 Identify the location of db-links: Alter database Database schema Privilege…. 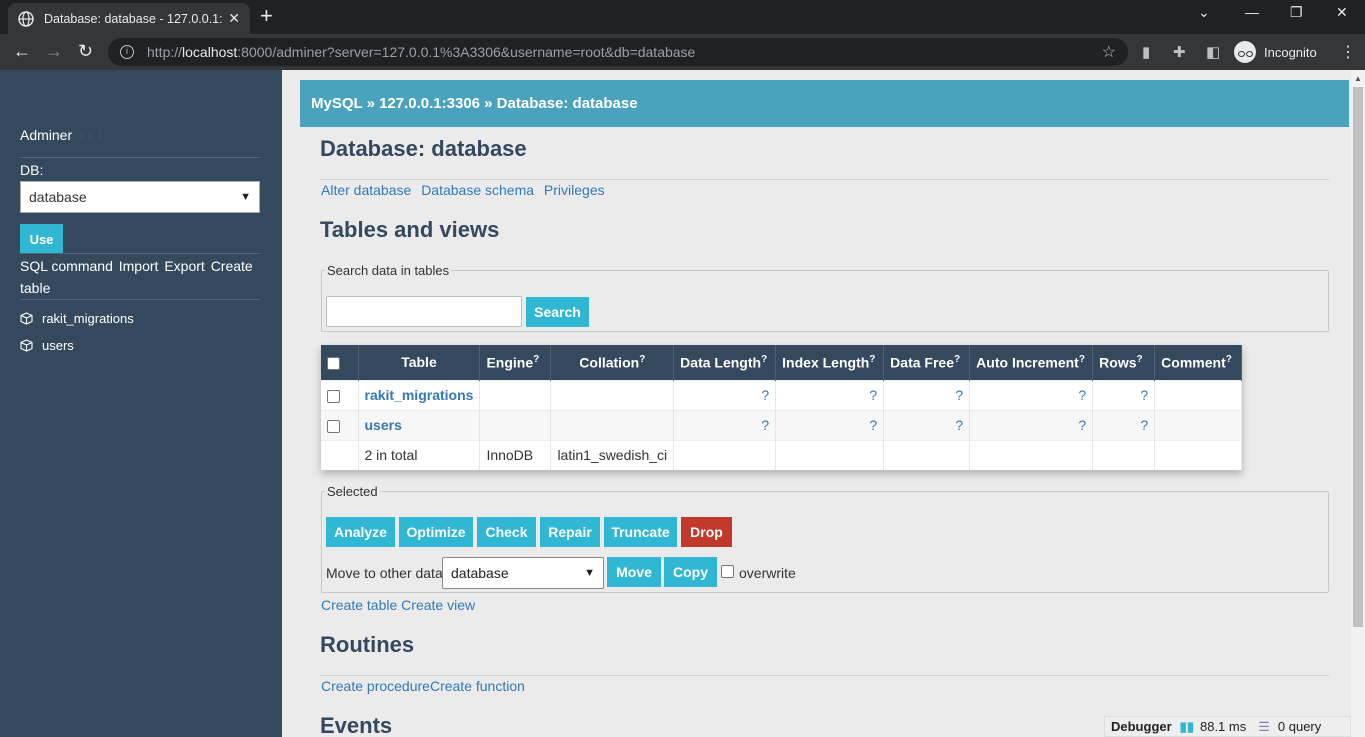
(466, 190).